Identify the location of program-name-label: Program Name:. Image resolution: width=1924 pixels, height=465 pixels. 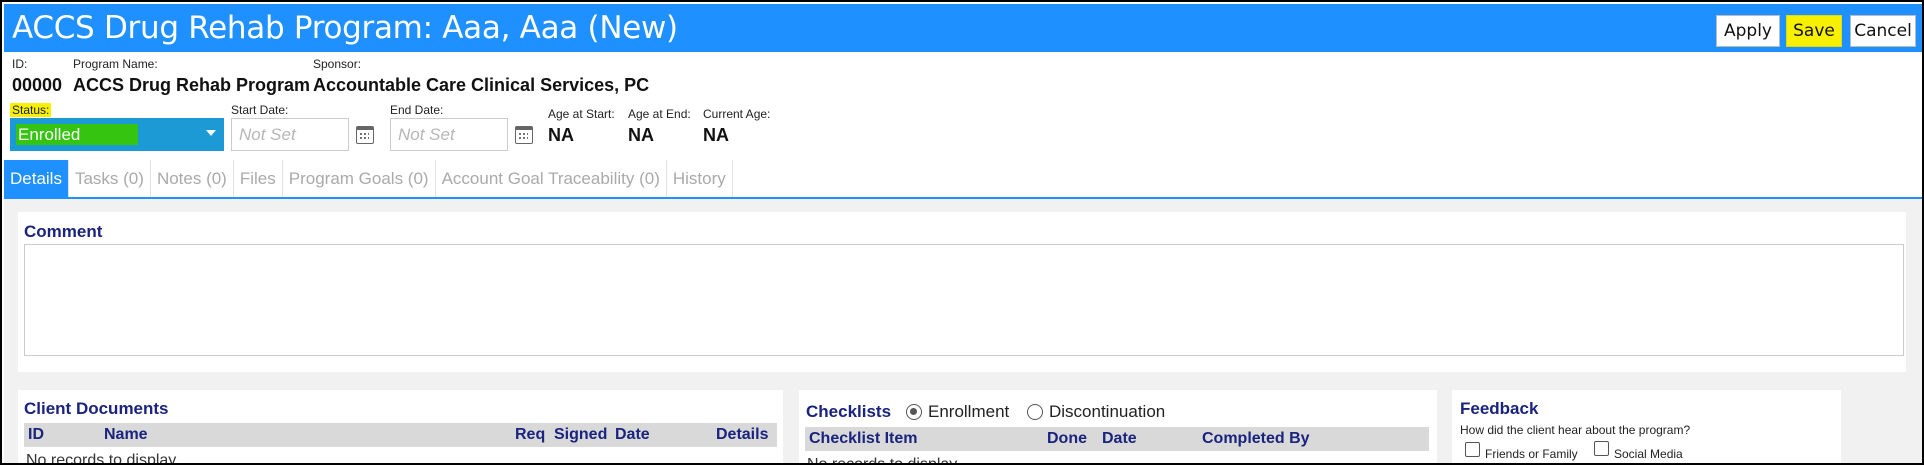
(115, 64).